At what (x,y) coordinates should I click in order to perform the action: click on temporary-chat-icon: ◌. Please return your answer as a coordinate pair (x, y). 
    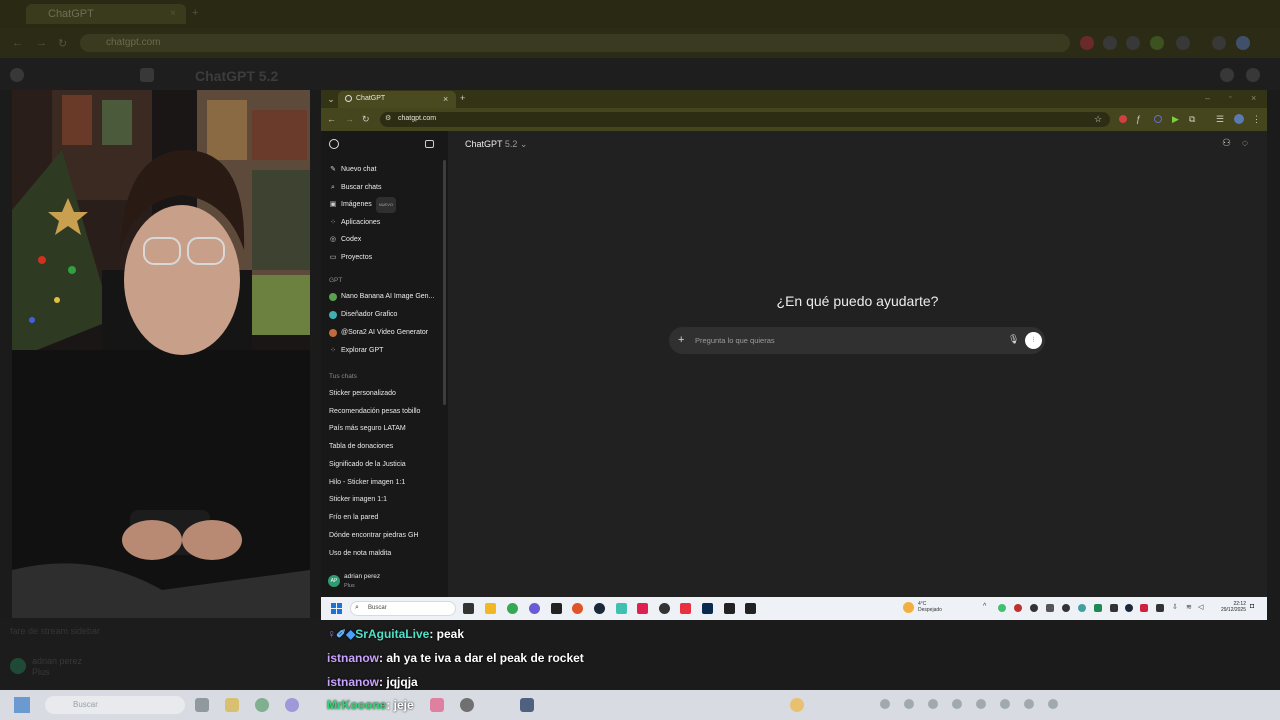
    Looking at the image, I should click on (1245, 144).